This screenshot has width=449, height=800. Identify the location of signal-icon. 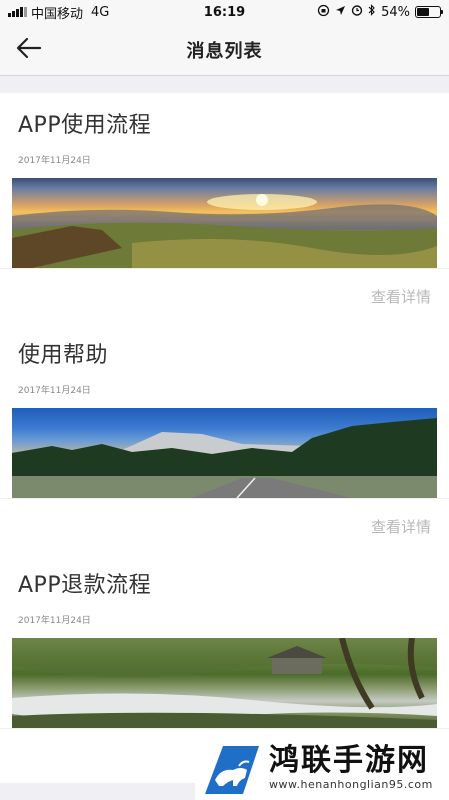
(17, 12).